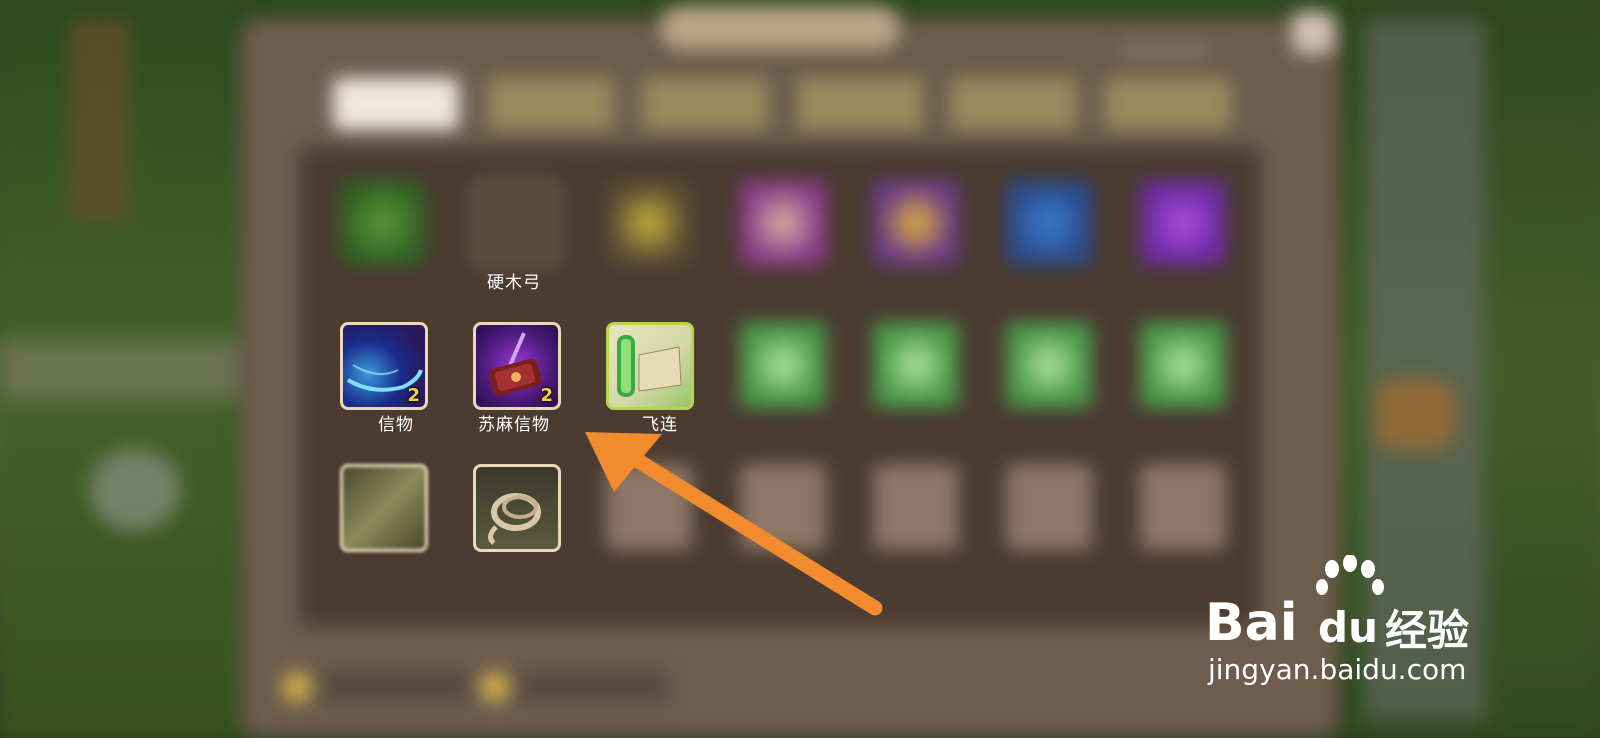  What do you see at coordinates (1337, 669) in the screenshot?
I see `watermark-url: jingyan.baidu.com` at bounding box center [1337, 669].